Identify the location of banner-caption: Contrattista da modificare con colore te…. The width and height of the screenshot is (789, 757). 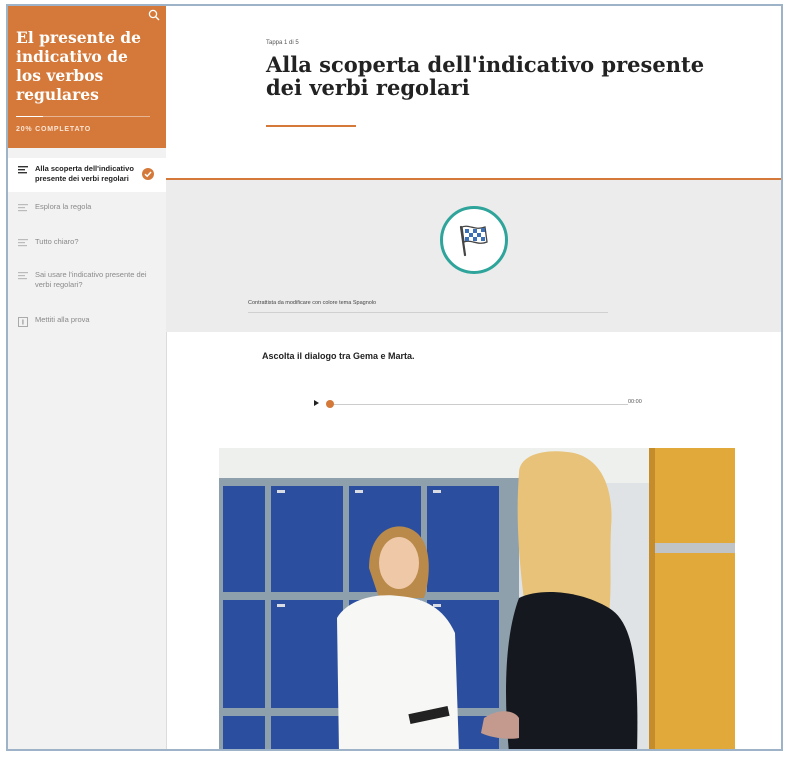
(312, 303).